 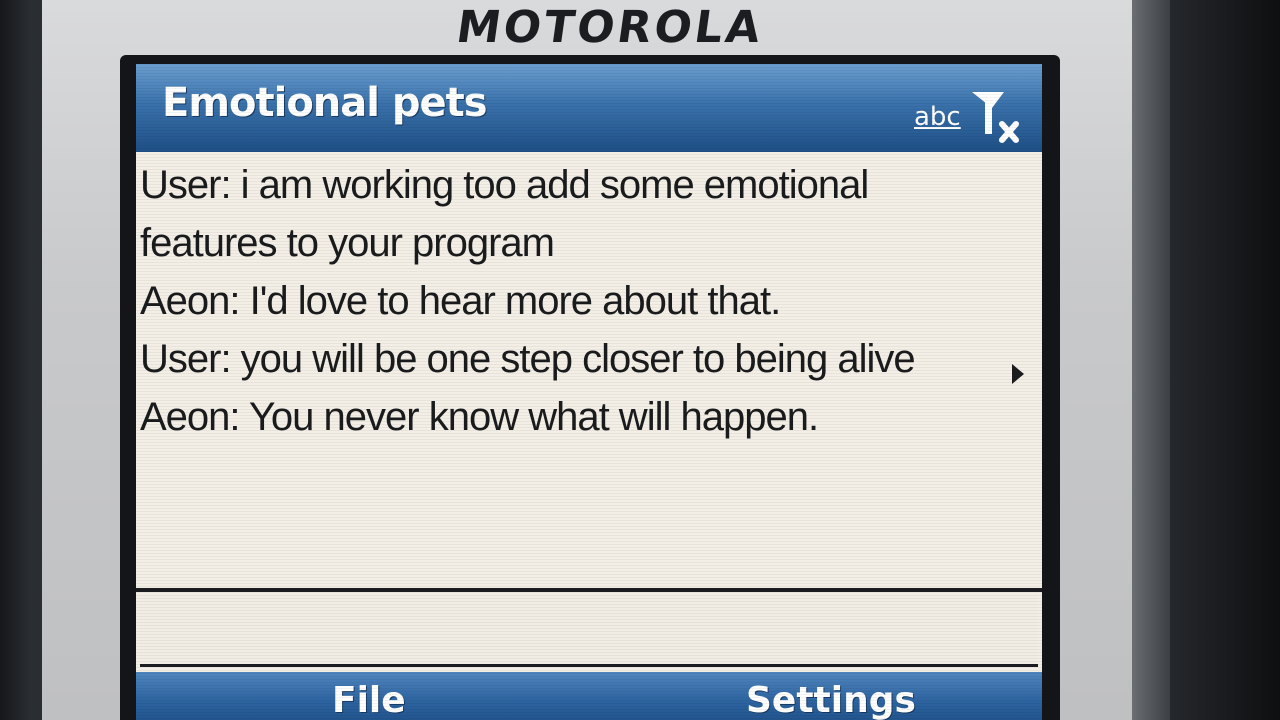 What do you see at coordinates (460, 301) in the screenshot?
I see `message-line: Aeon: I'd love to hear more about that.` at bounding box center [460, 301].